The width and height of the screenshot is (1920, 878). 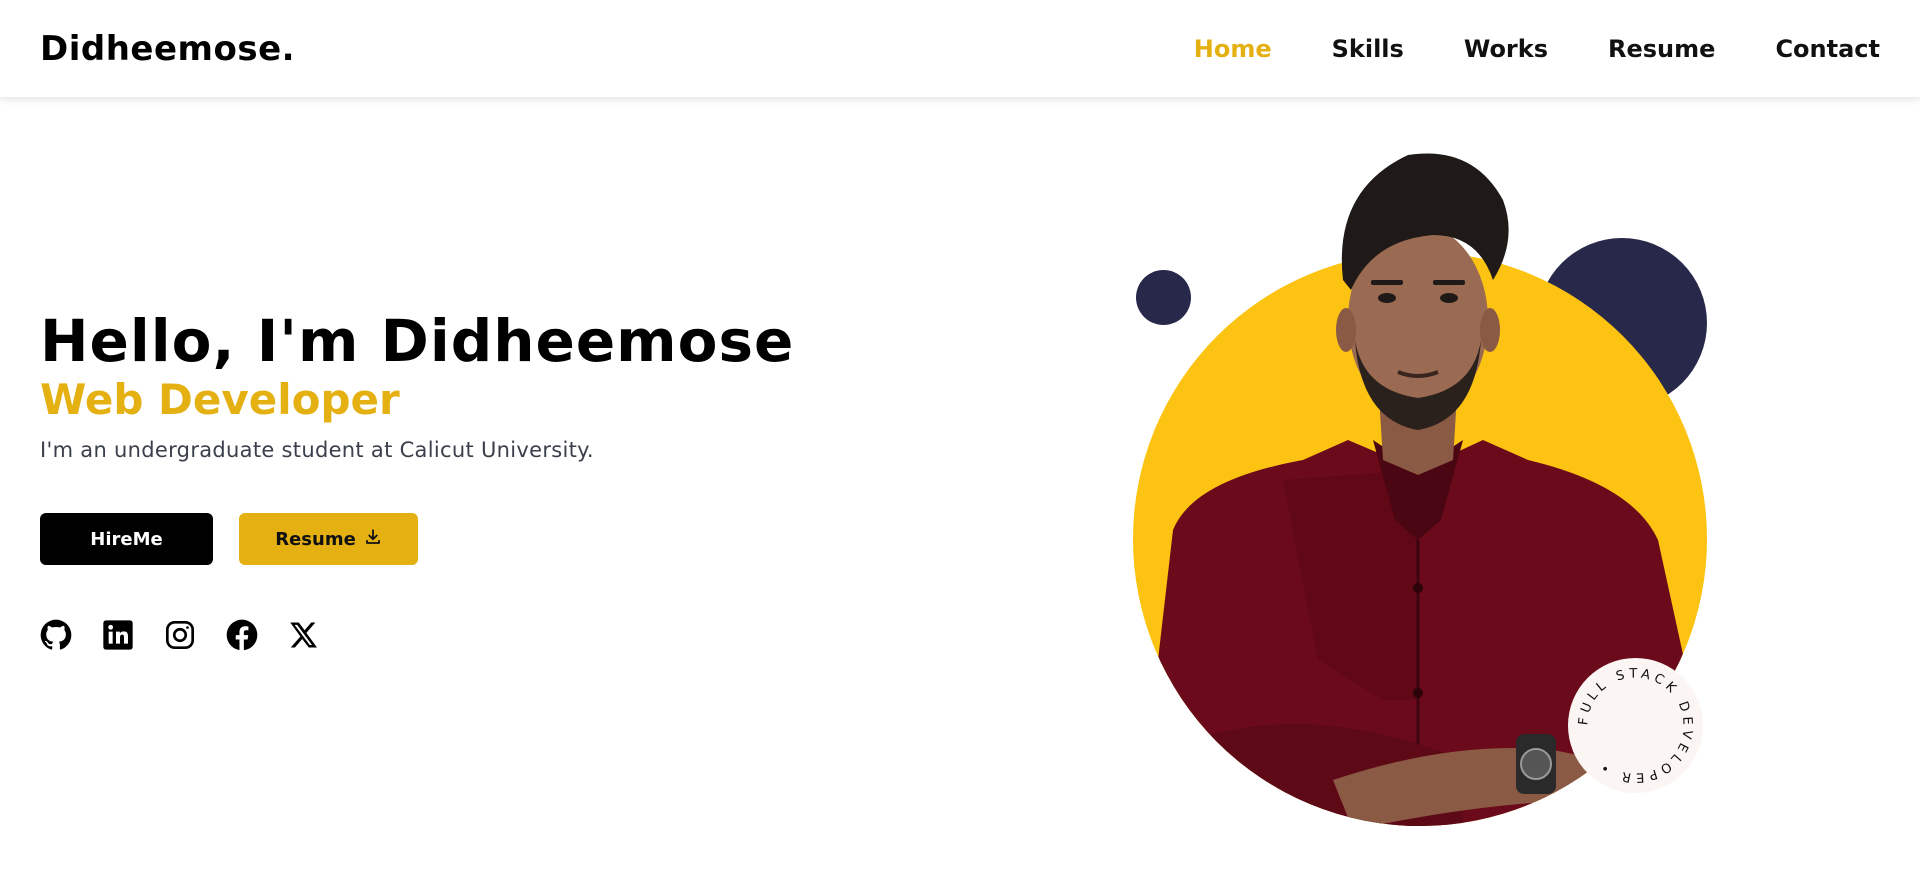 I want to click on instagram-icon, so click(x=180, y=635).